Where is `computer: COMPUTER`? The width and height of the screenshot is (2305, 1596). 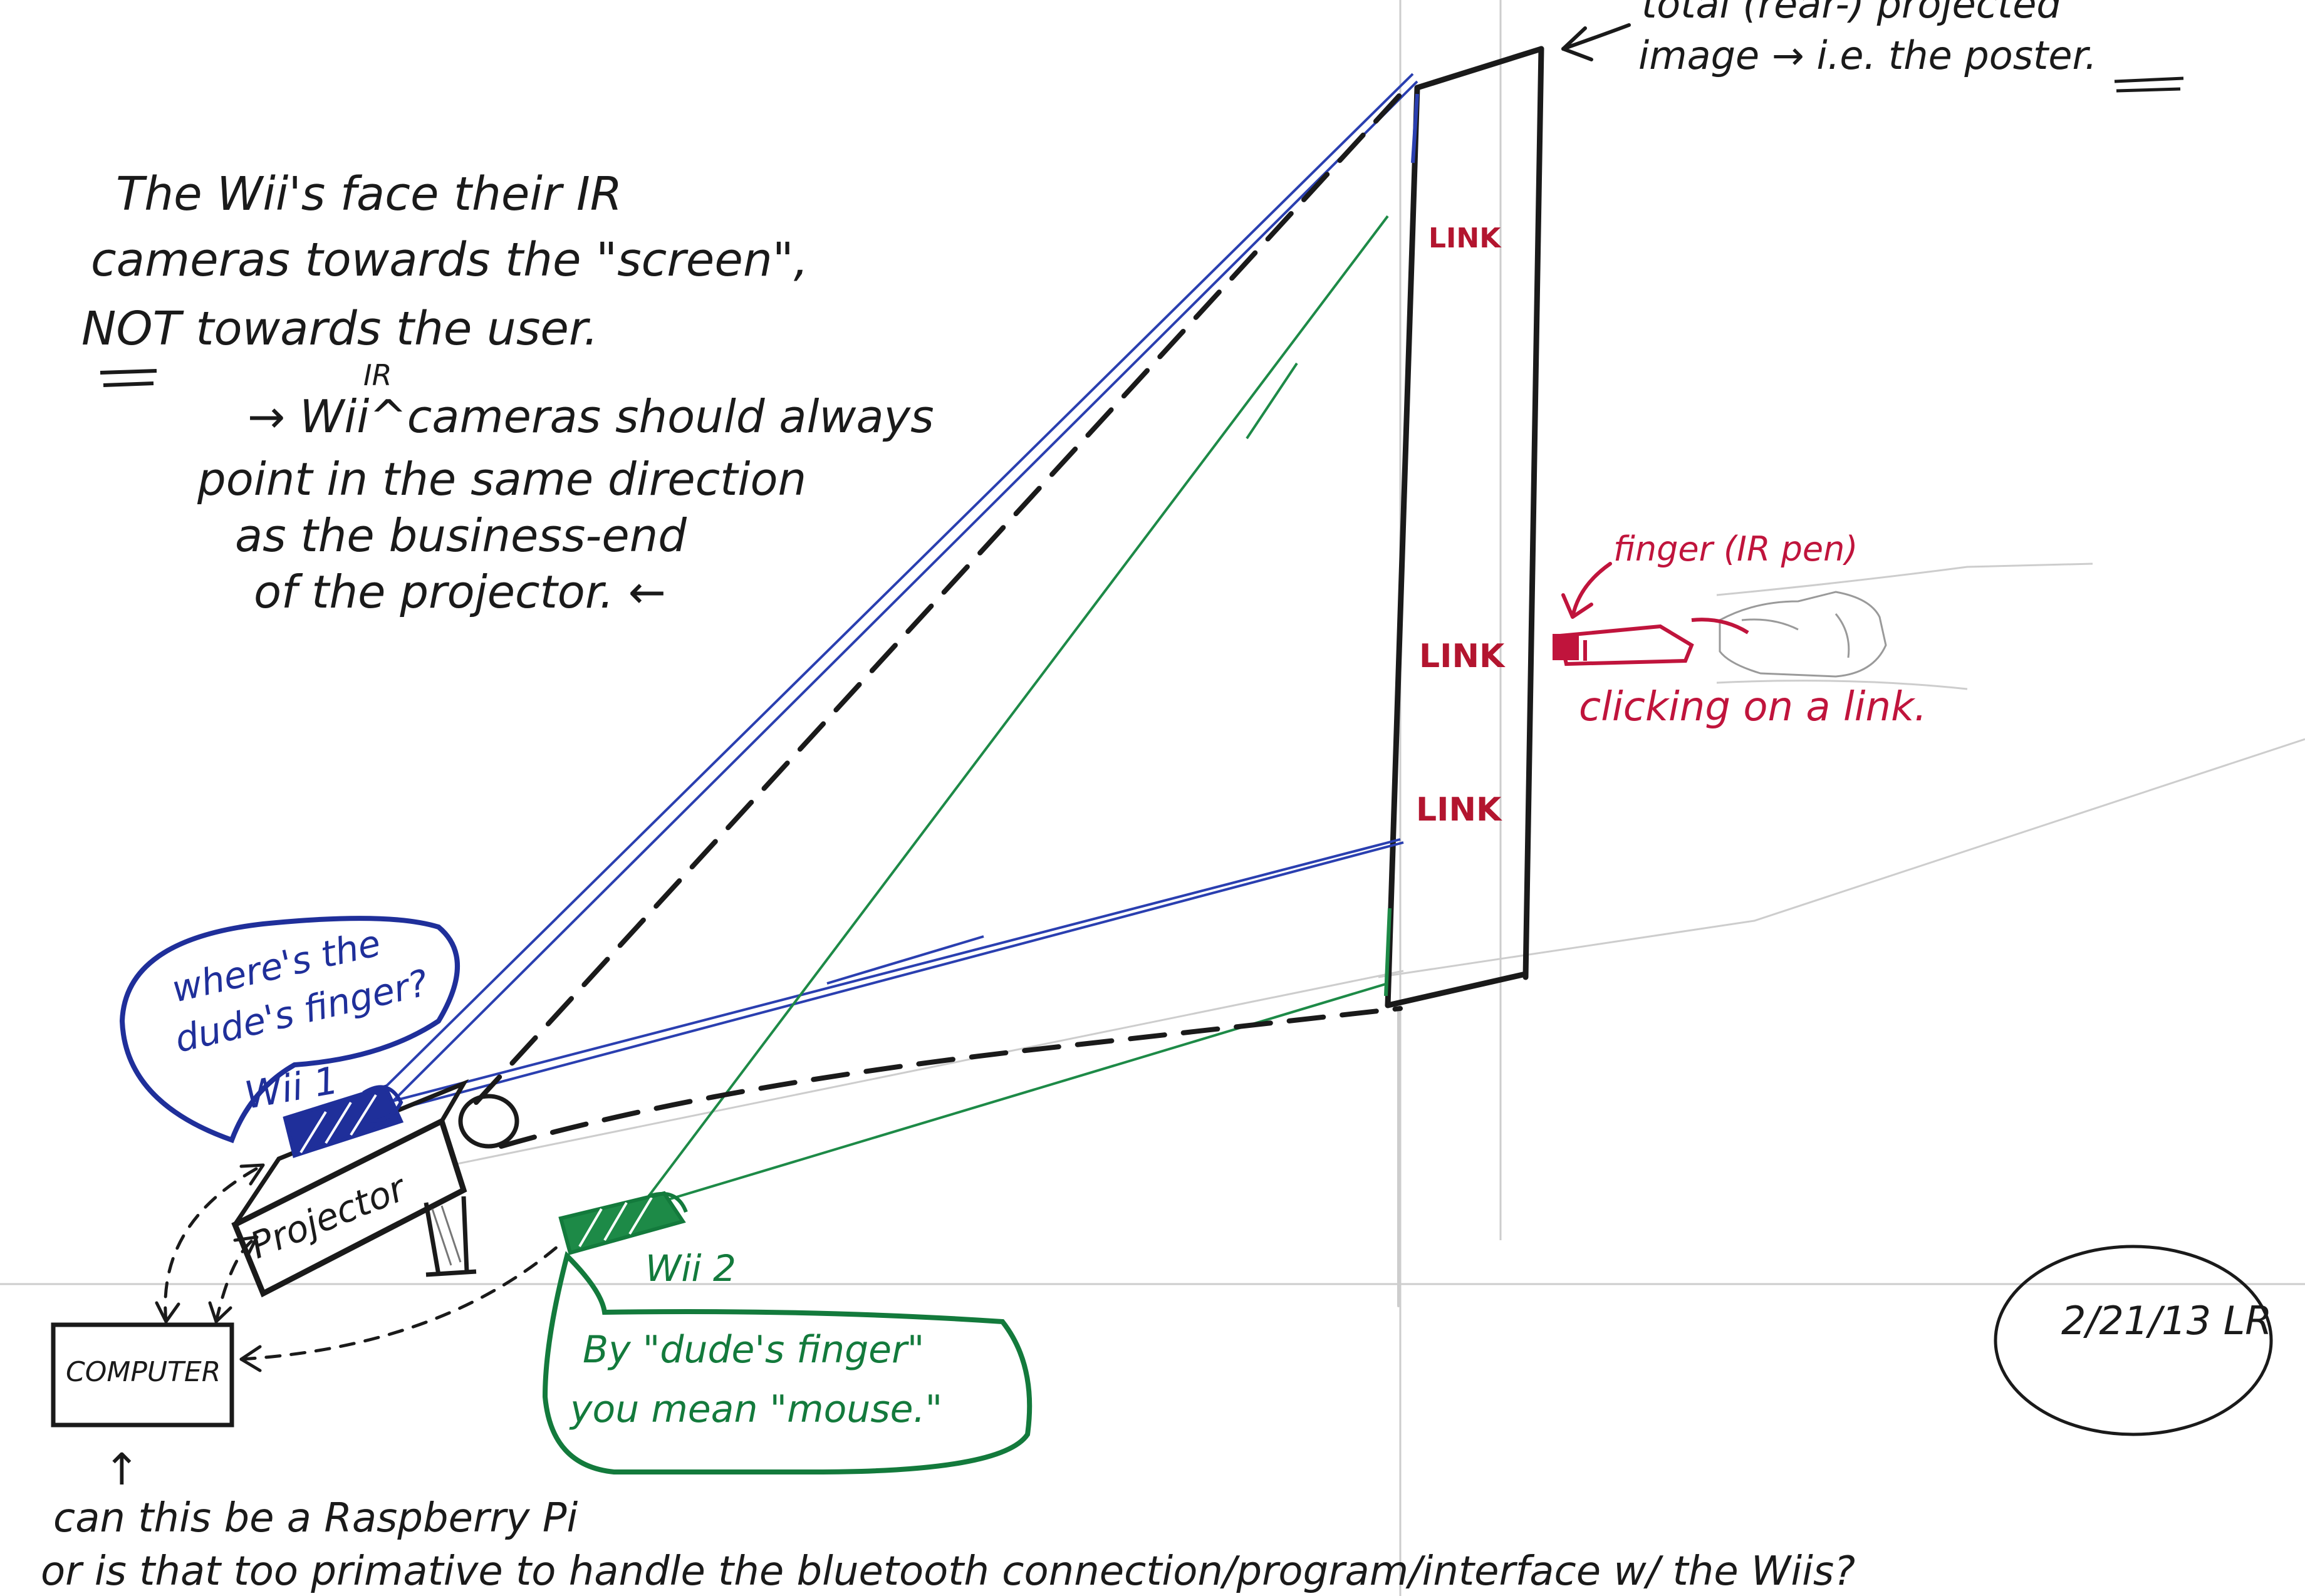 computer: COMPUTER is located at coordinates (142, 1375).